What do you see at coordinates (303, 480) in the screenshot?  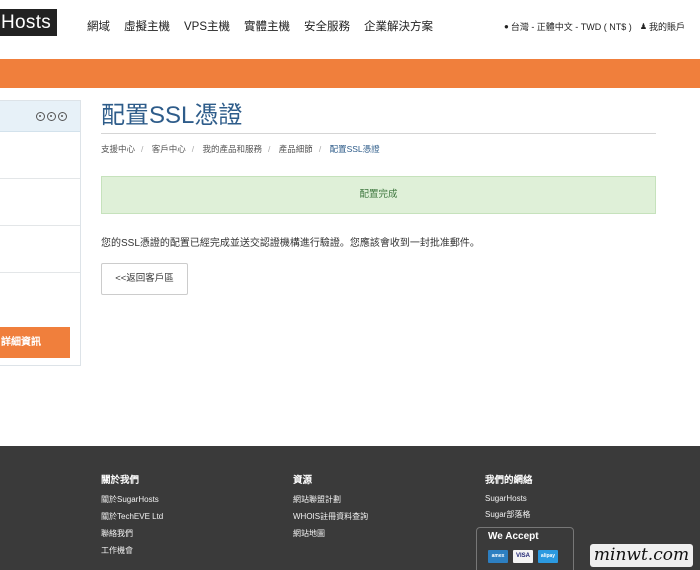 I see `footer-resources-title: 資源` at bounding box center [303, 480].